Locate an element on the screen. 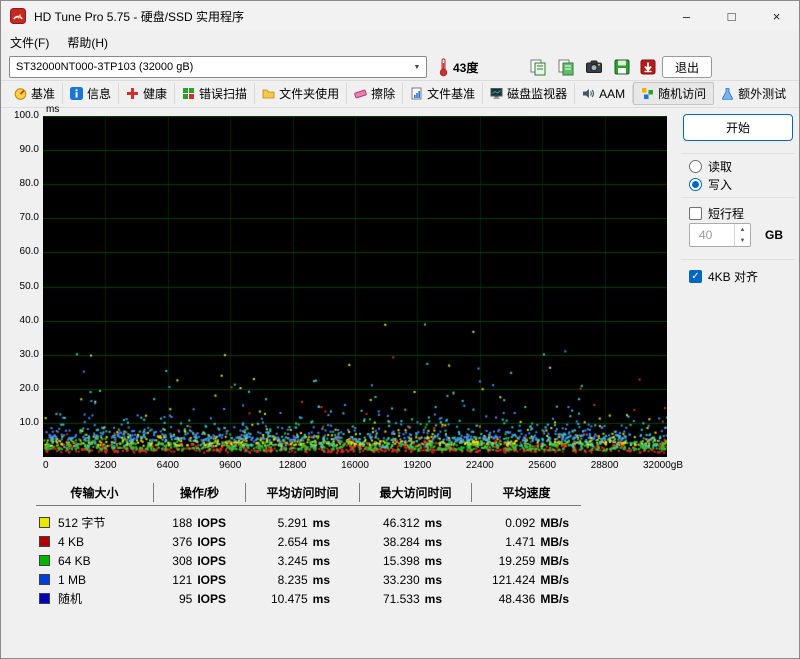 This screenshot has width=800, height=659. thermometer-icon is located at coordinates (443, 67).